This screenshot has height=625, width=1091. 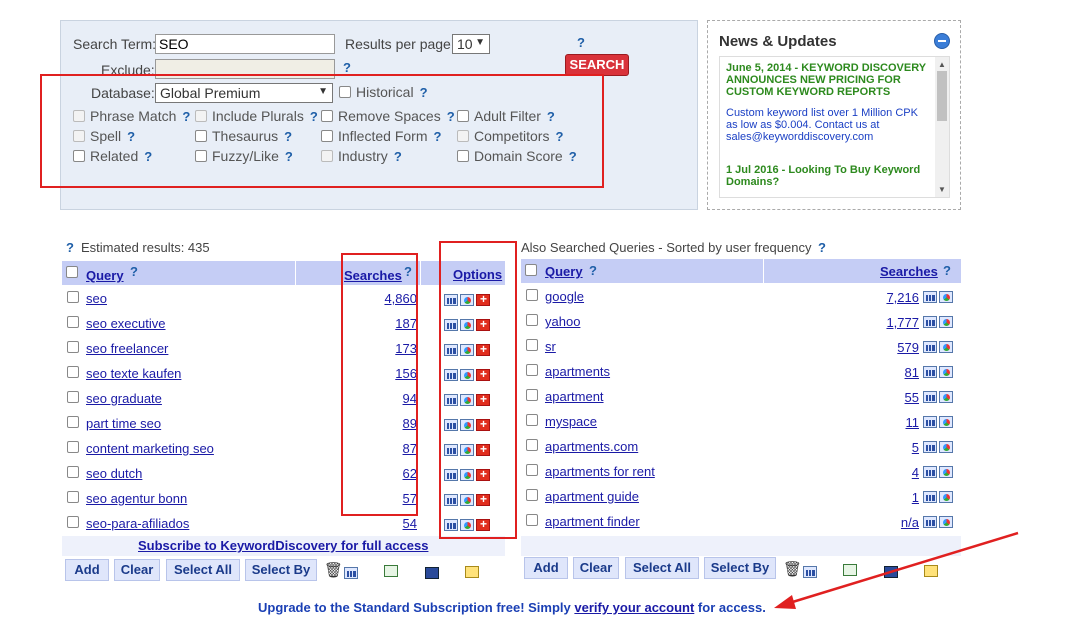 I want to click on column-query: Query, so click(x=105, y=275).